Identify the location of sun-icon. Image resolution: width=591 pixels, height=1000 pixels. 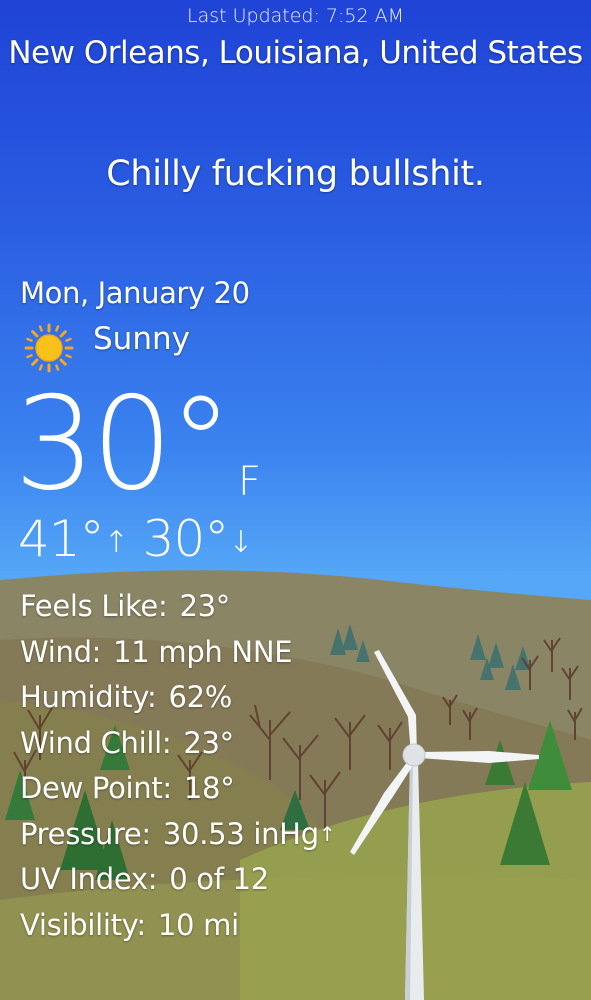
(49, 348).